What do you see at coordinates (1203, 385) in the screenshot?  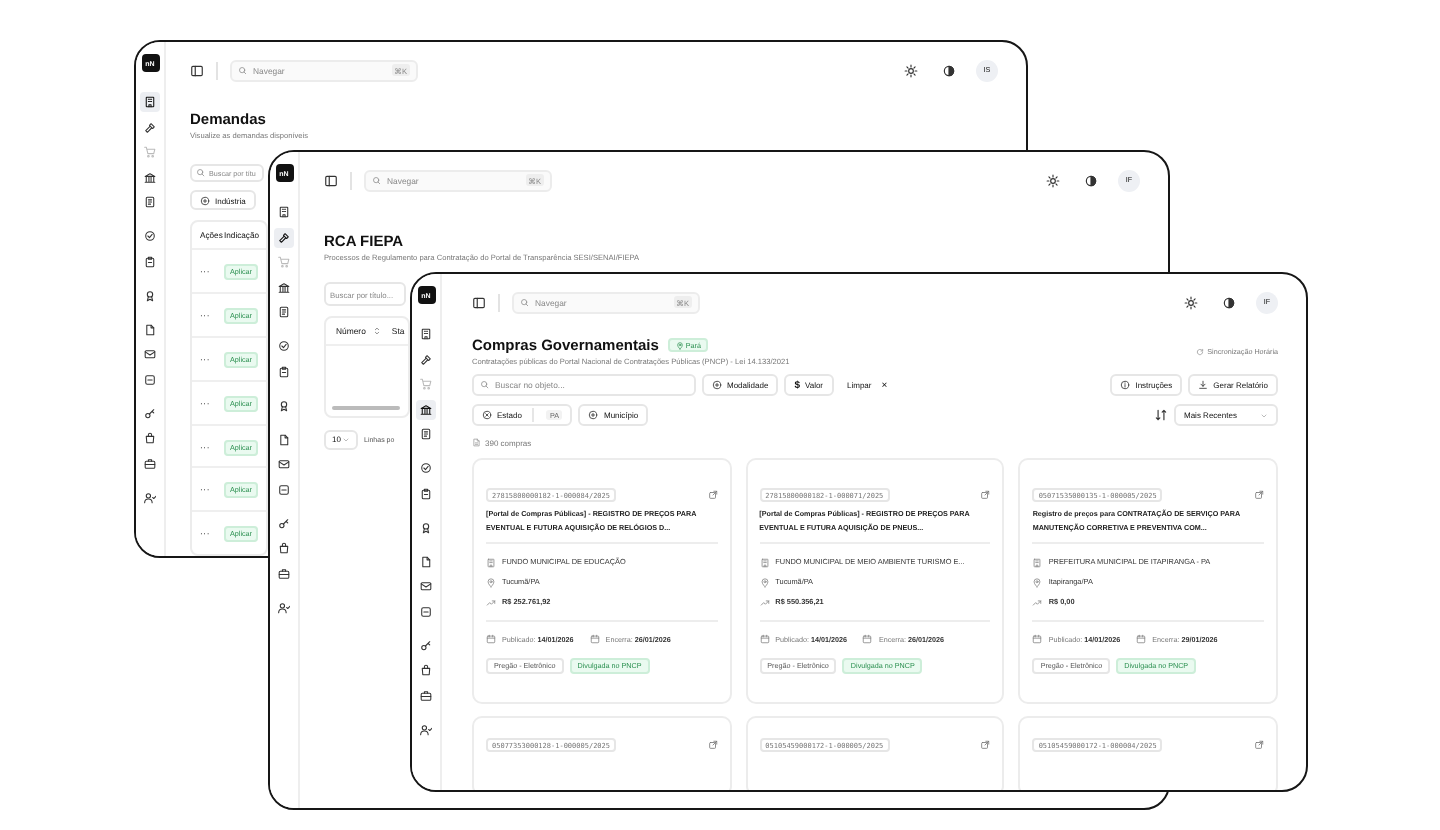 I see `download-icon` at bounding box center [1203, 385].